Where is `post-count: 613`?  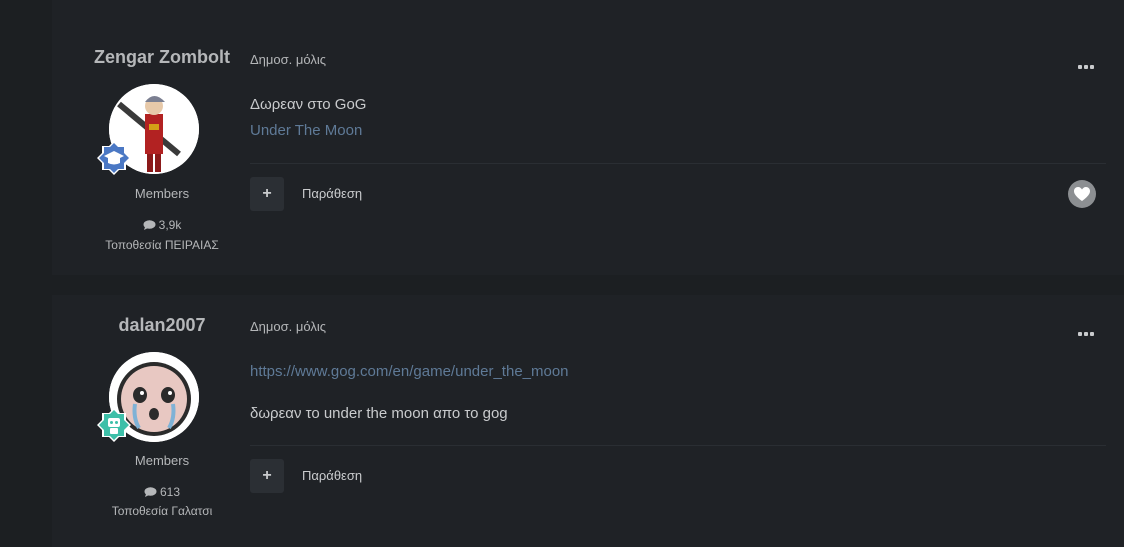 post-count: 613 is located at coordinates (162, 492).